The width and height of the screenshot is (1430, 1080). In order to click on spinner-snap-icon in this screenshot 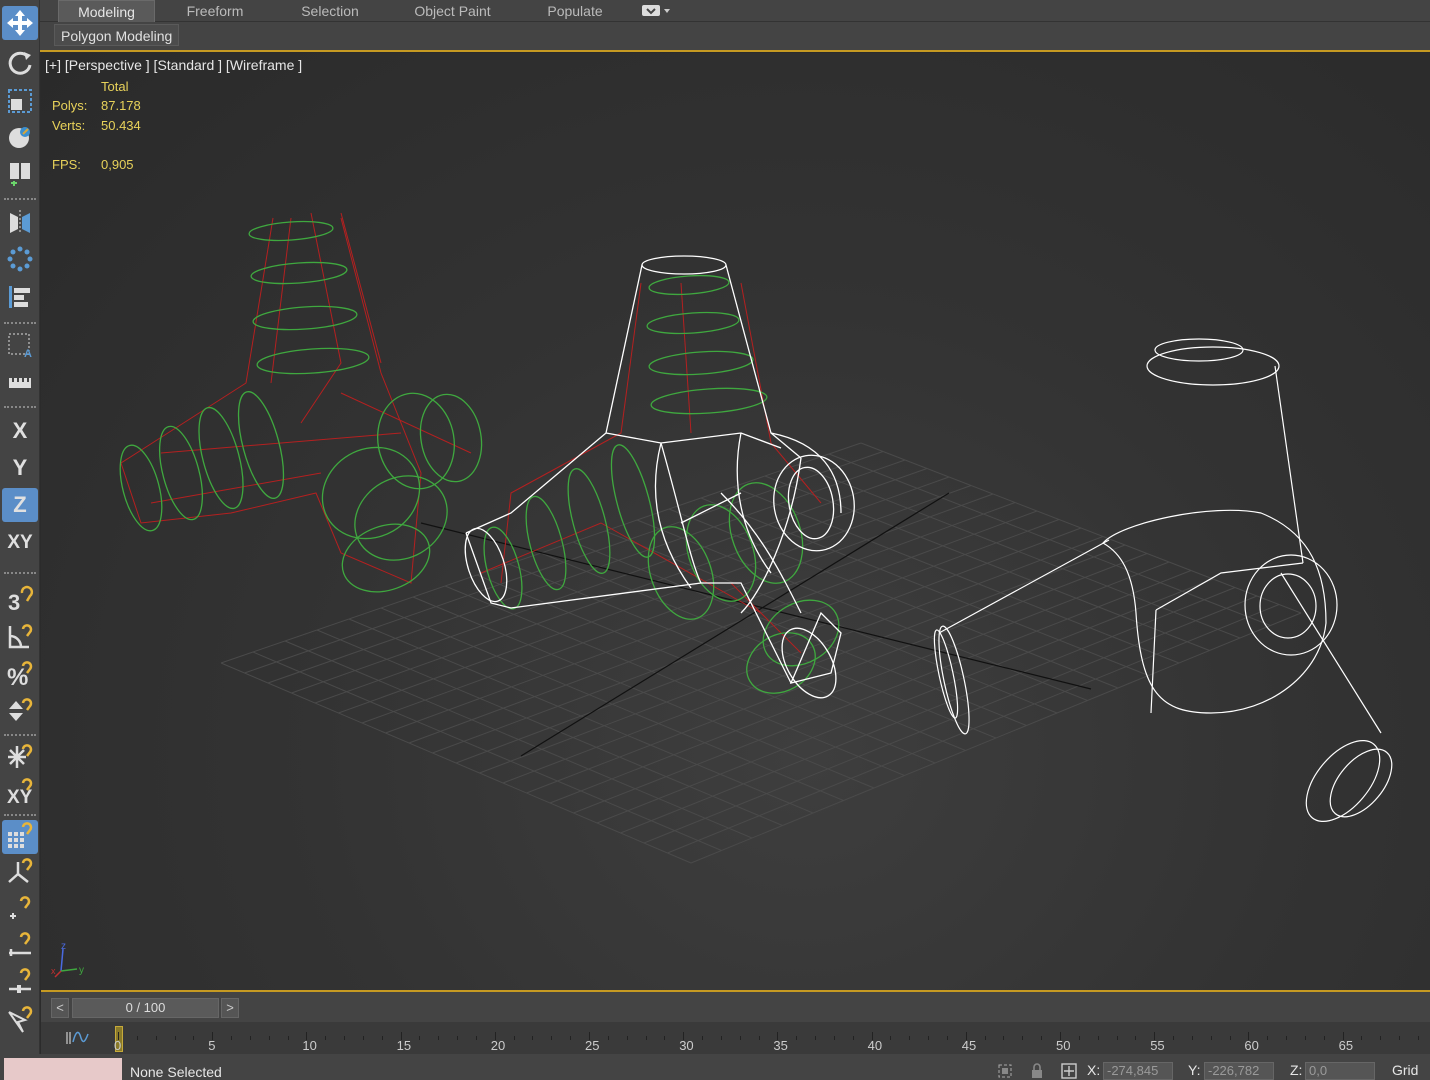, I will do `click(20, 711)`.